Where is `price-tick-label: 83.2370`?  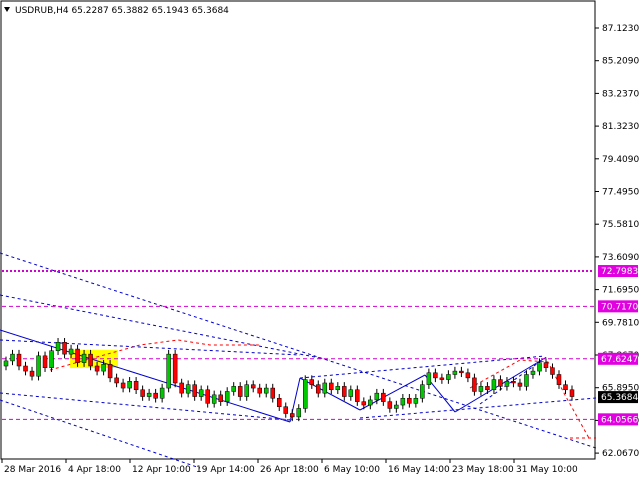 price-tick-label: 83.2370 is located at coordinates (620, 94).